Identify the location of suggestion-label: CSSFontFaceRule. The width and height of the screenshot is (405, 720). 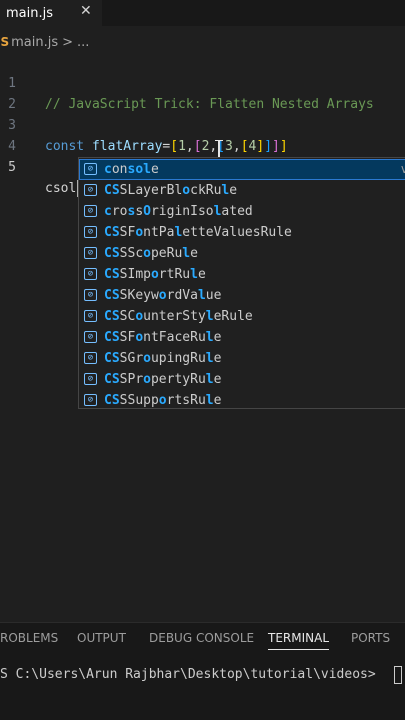
(163, 337).